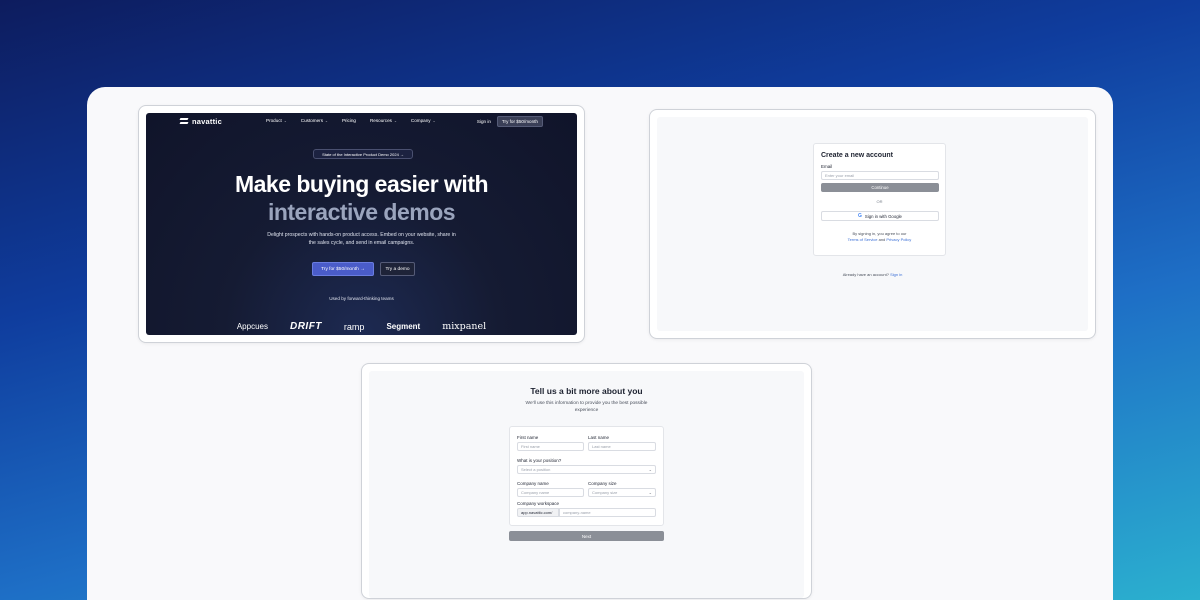 This screenshot has height=600, width=1200. I want to click on company-size-label: Company size, so click(602, 483).